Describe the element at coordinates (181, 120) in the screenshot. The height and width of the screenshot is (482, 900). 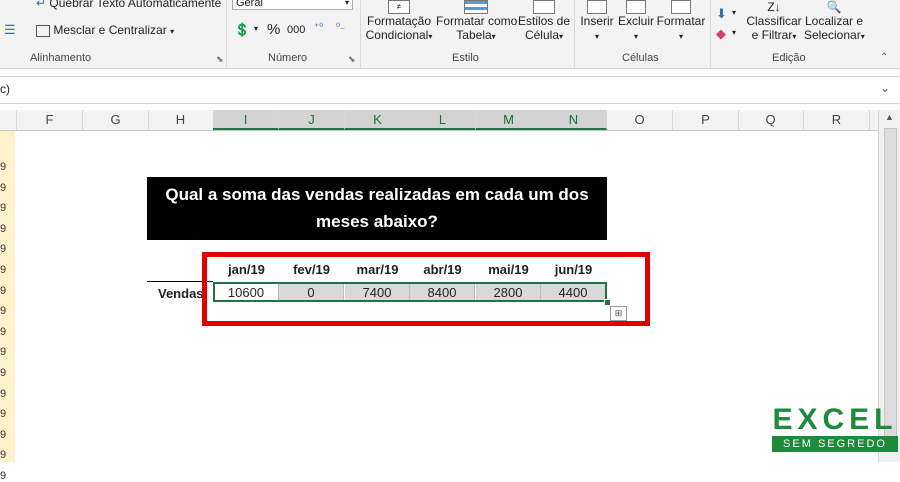
I see `column-header-h: H` at that location.